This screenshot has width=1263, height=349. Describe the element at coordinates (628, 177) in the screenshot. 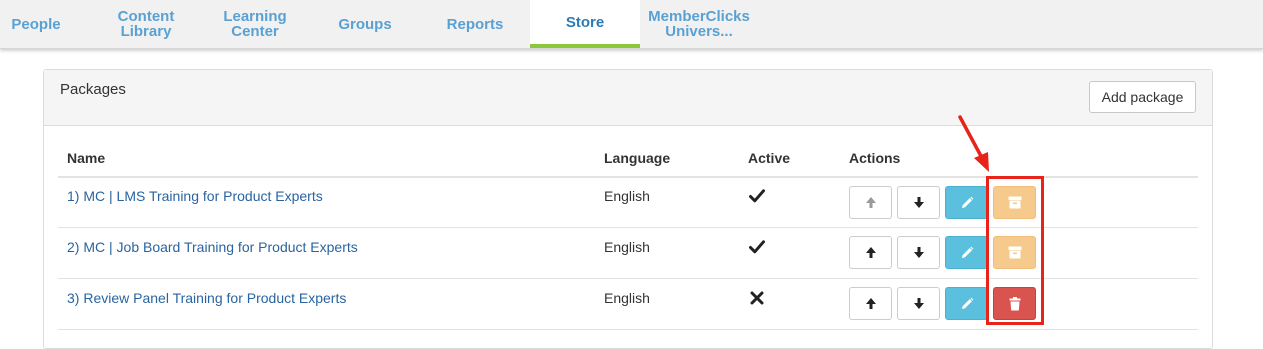

I see `header-divider` at that location.